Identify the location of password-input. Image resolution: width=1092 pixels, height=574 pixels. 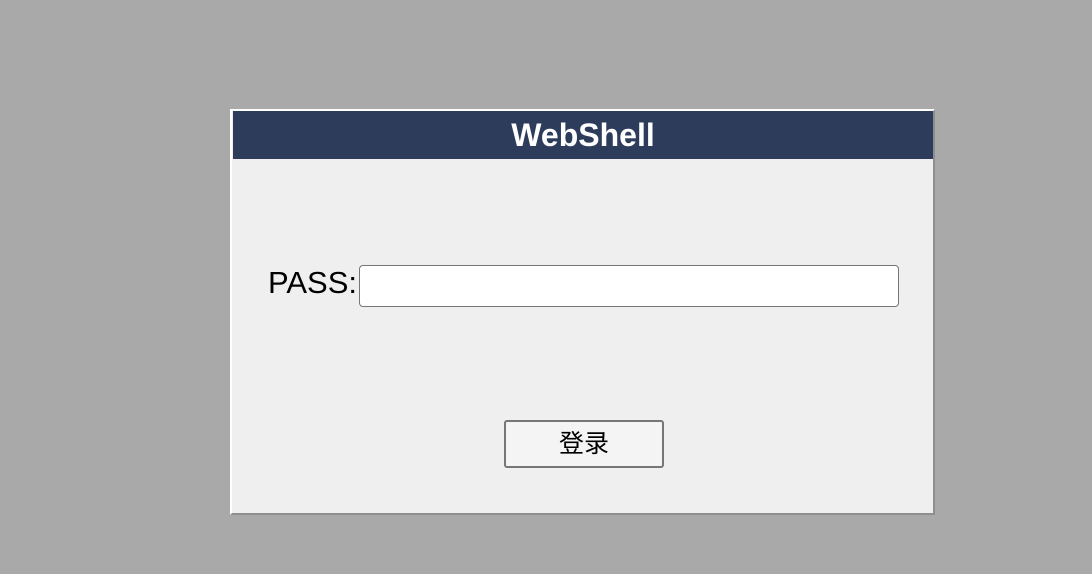
(629, 286).